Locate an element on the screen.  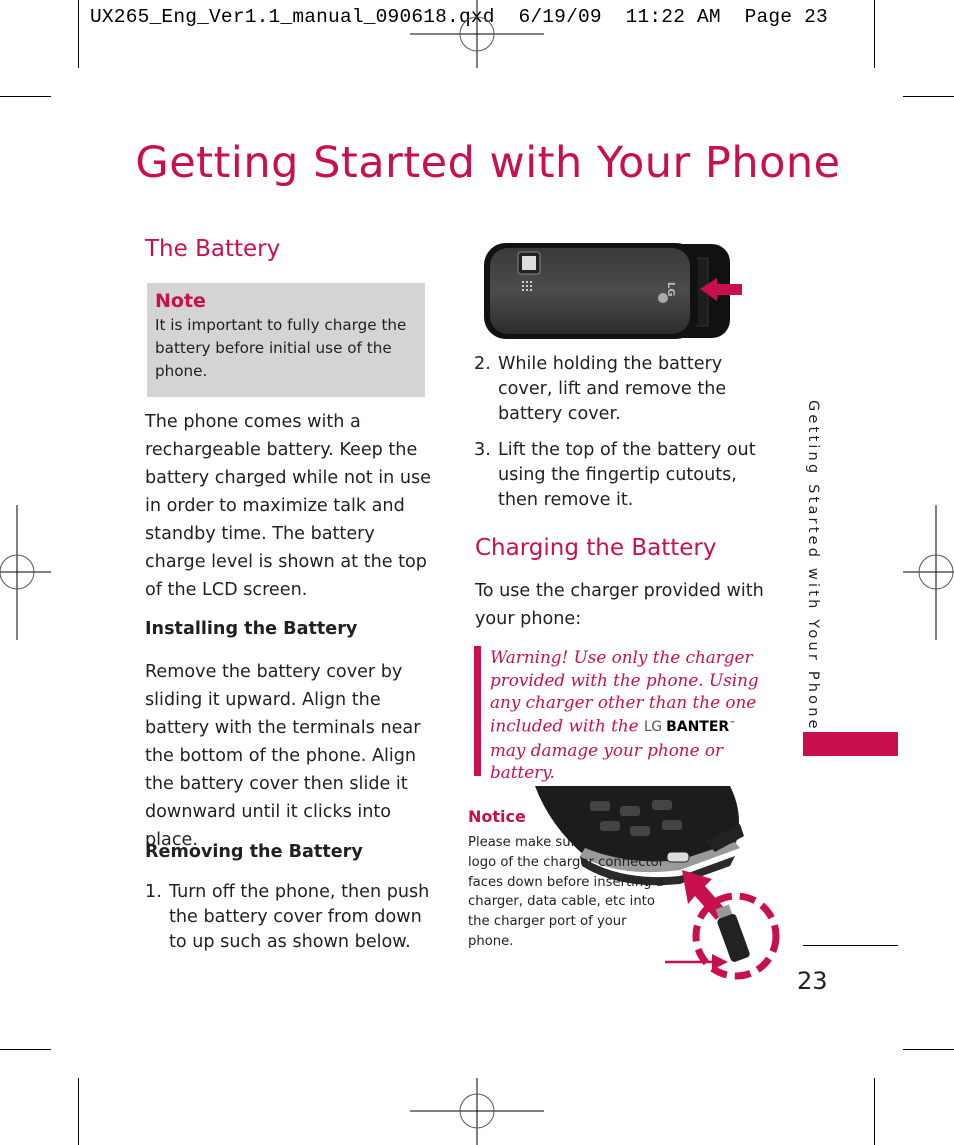
notice-label: Notice is located at coordinates (497, 816).